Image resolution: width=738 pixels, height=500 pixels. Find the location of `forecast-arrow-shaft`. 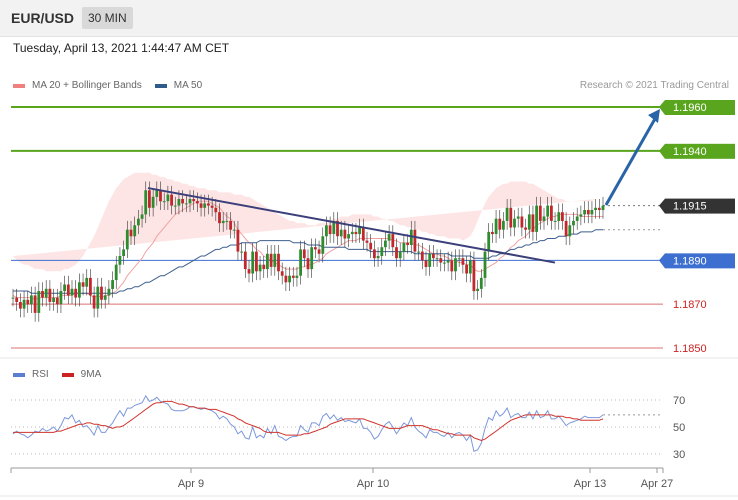

forecast-arrow-shaft is located at coordinates (631, 161).